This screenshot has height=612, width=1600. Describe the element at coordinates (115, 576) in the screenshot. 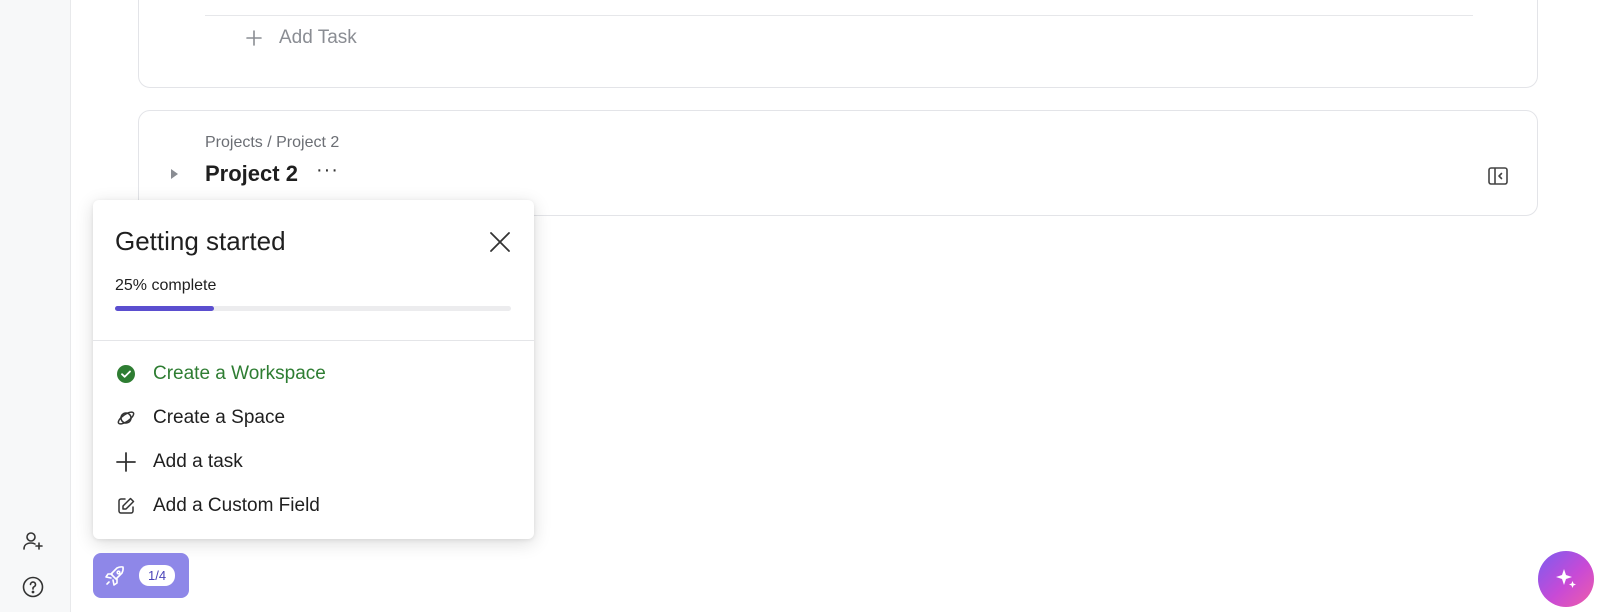

I see `rocket-icon` at that location.